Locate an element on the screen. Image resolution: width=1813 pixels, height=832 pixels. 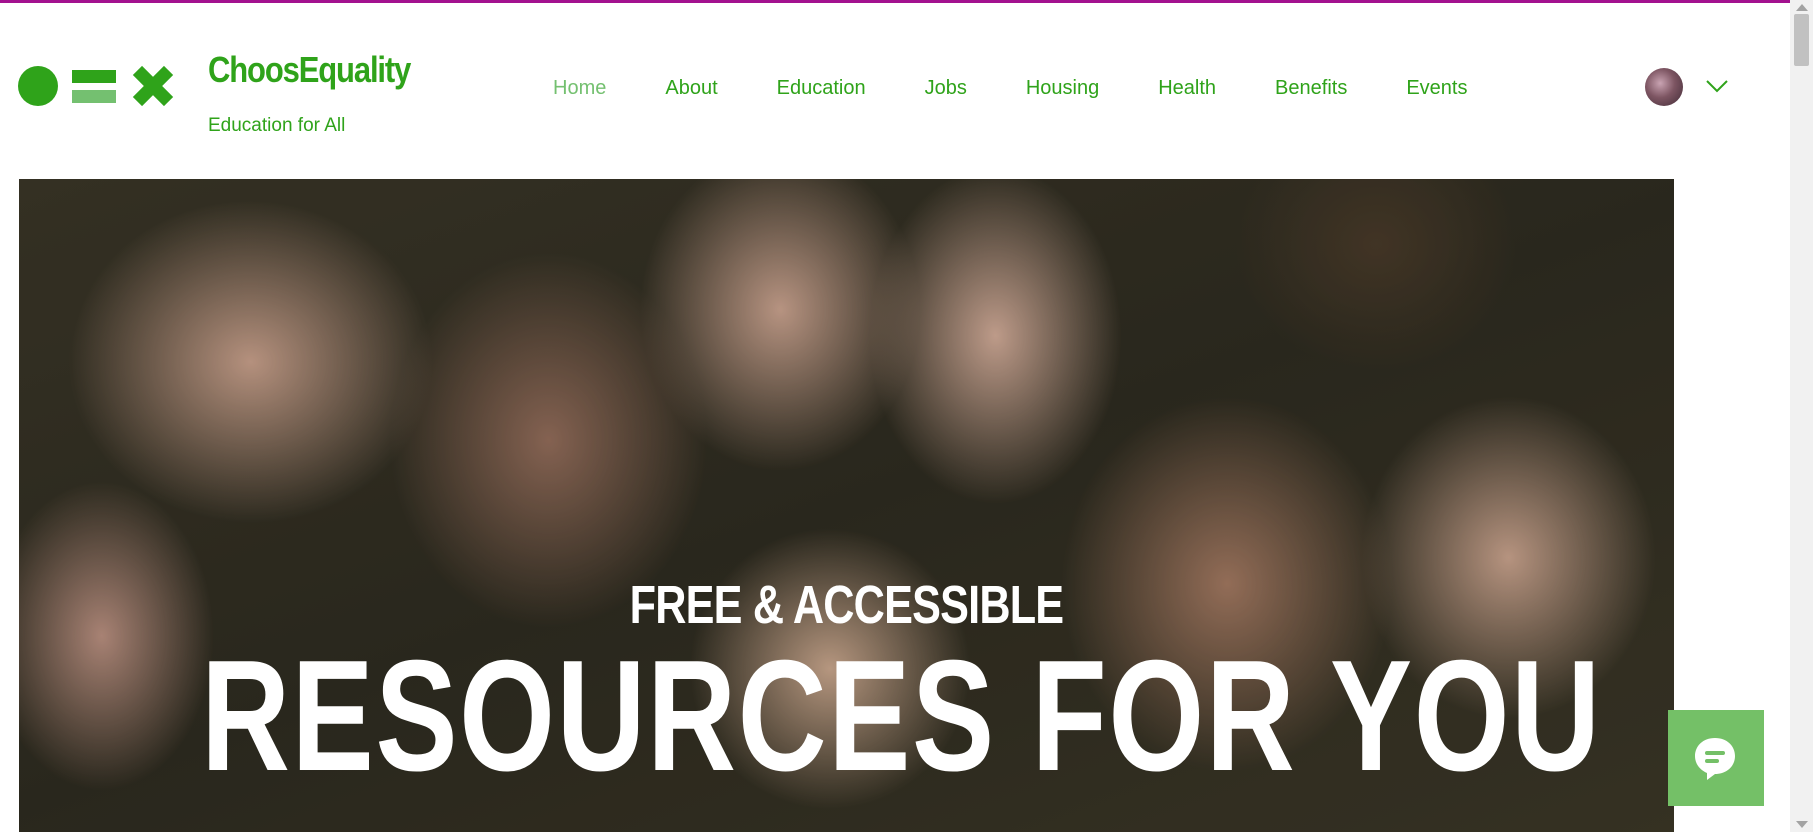
nav-item-housing: Housing is located at coordinates (1062, 89).